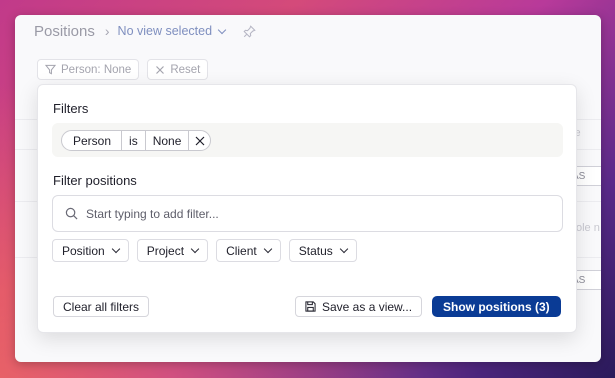 The width and height of the screenshot is (615, 378). I want to click on position-dropdown: Position, so click(90, 250).